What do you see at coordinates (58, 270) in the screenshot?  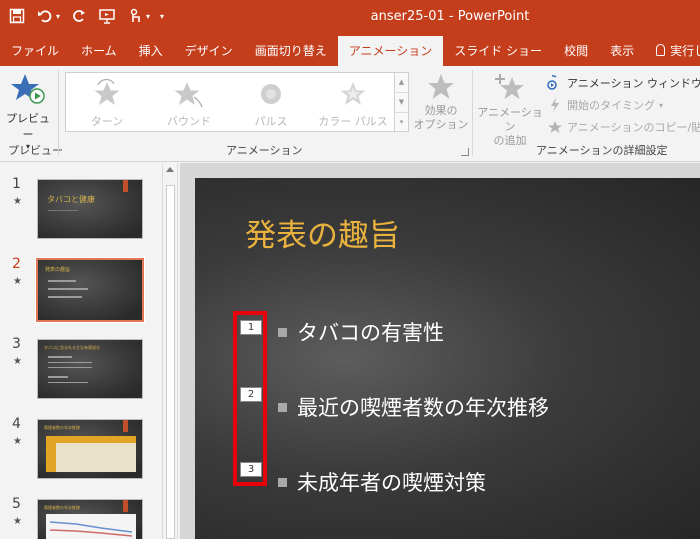 I see `thumbnail-title: 発表の趣旨` at bounding box center [58, 270].